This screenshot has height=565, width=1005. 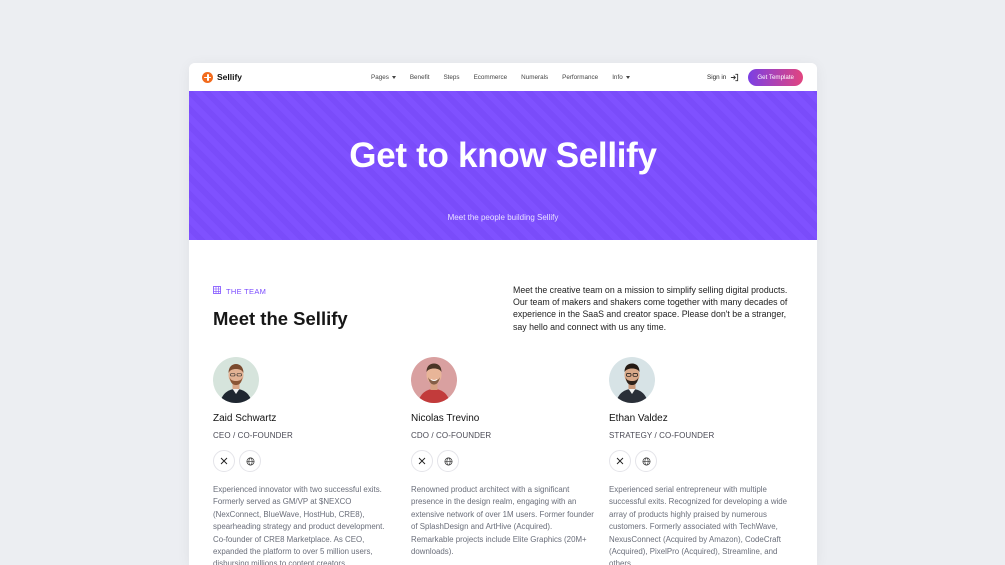 I want to click on nav-item-label: Steps, so click(x=451, y=77).